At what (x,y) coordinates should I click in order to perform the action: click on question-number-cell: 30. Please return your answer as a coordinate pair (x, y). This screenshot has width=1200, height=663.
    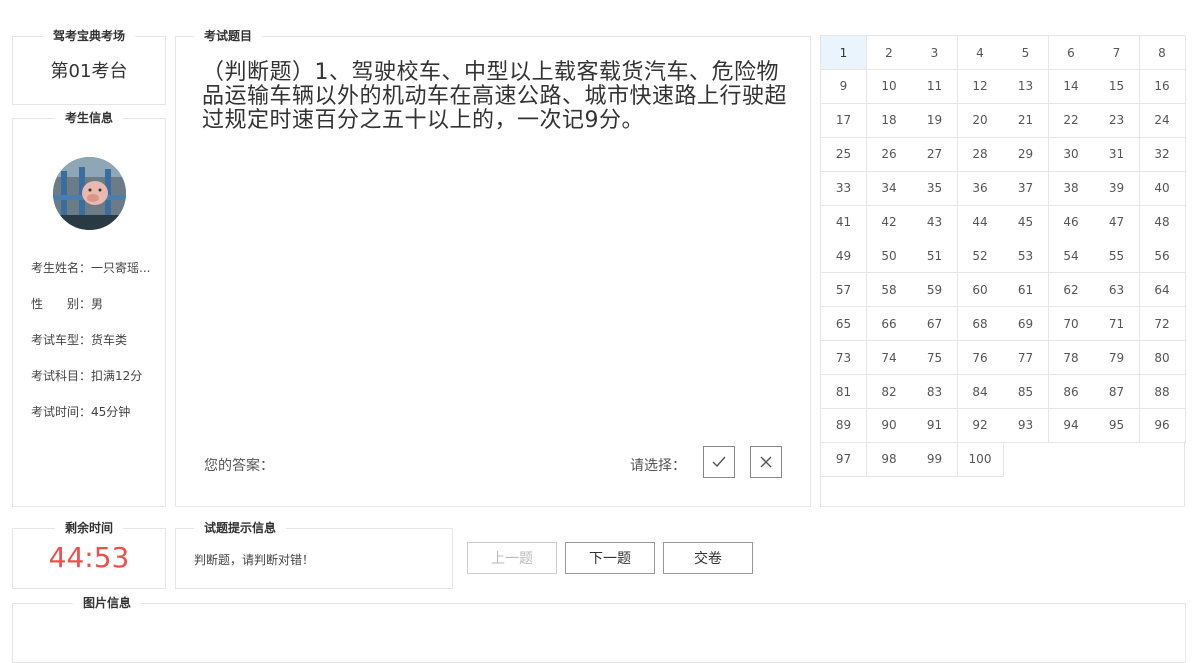
    Looking at the image, I should click on (1071, 154).